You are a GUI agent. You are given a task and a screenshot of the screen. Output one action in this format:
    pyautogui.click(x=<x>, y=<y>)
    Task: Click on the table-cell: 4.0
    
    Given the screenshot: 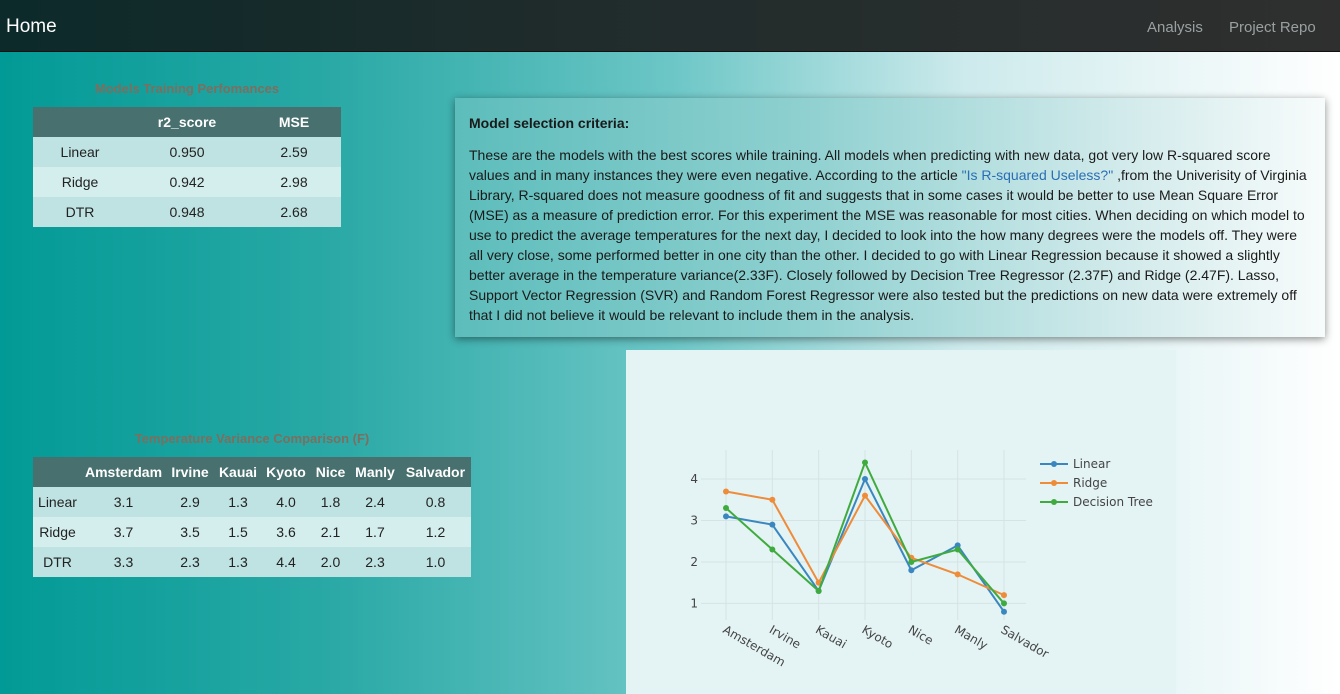 What is the action you would take?
    pyautogui.click(x=286, y=502)
    